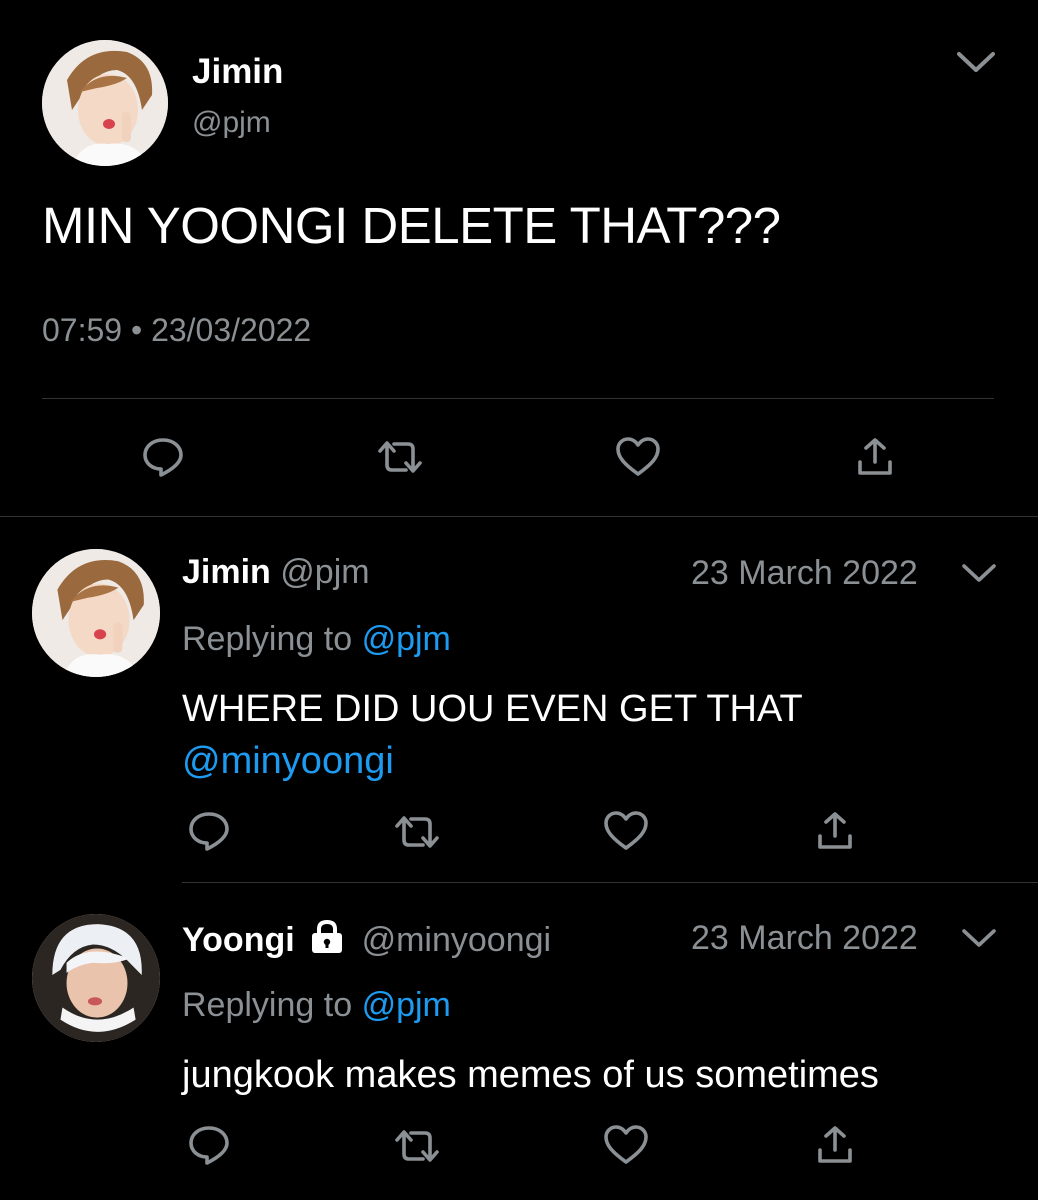 The image size is (1038, 1200). Describe the element at coordinates (519, 516) in the screenshot. I see `section-divider` at that location.